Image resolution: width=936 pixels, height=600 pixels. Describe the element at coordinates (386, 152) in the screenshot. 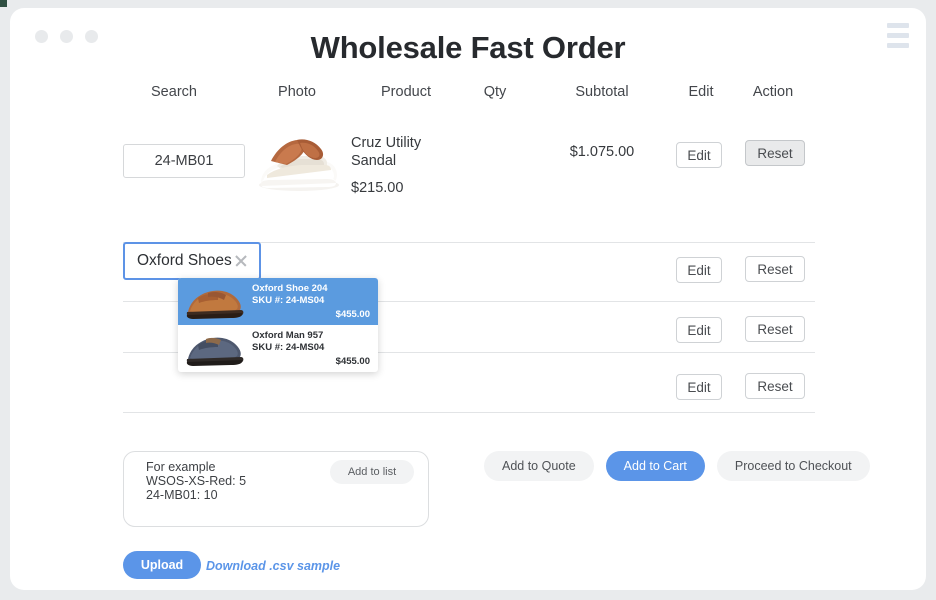

I see `product-name: Cruz Utility Sandal` at that location.